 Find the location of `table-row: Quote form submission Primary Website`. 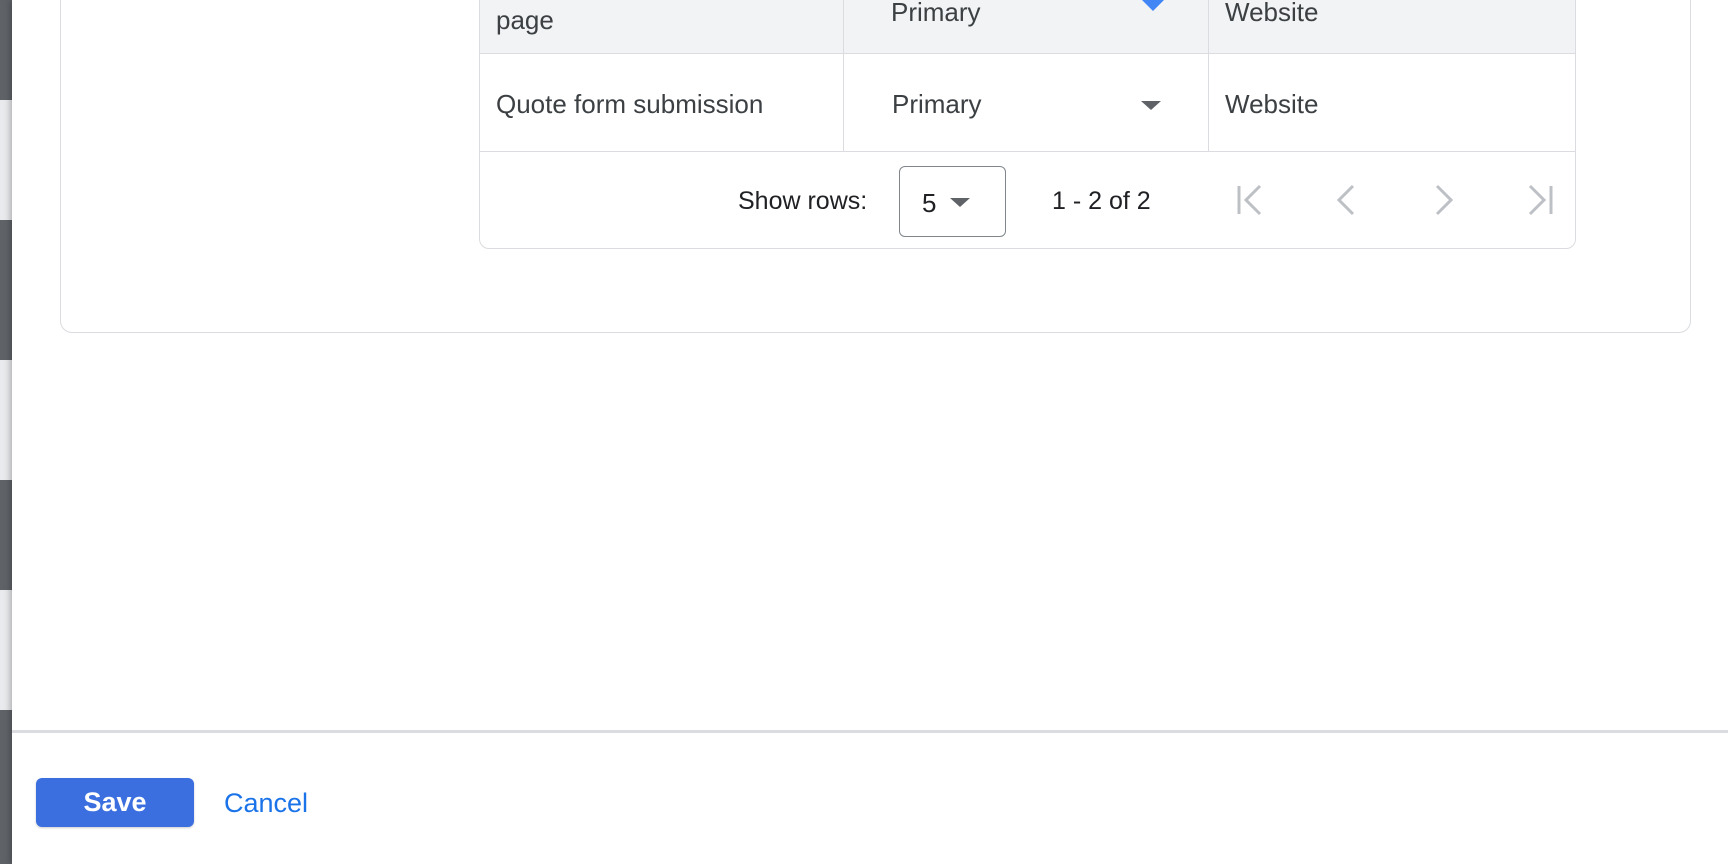

table-row: Quote form submission Primary Website is located at coordinates (1027, 103).